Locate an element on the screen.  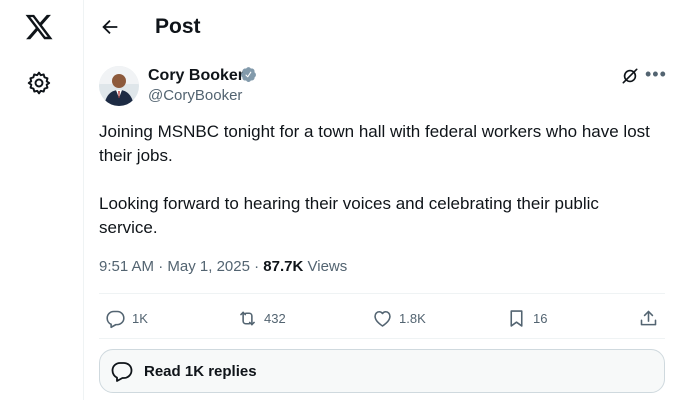
heart-icon is located at coordinates (382, 318).